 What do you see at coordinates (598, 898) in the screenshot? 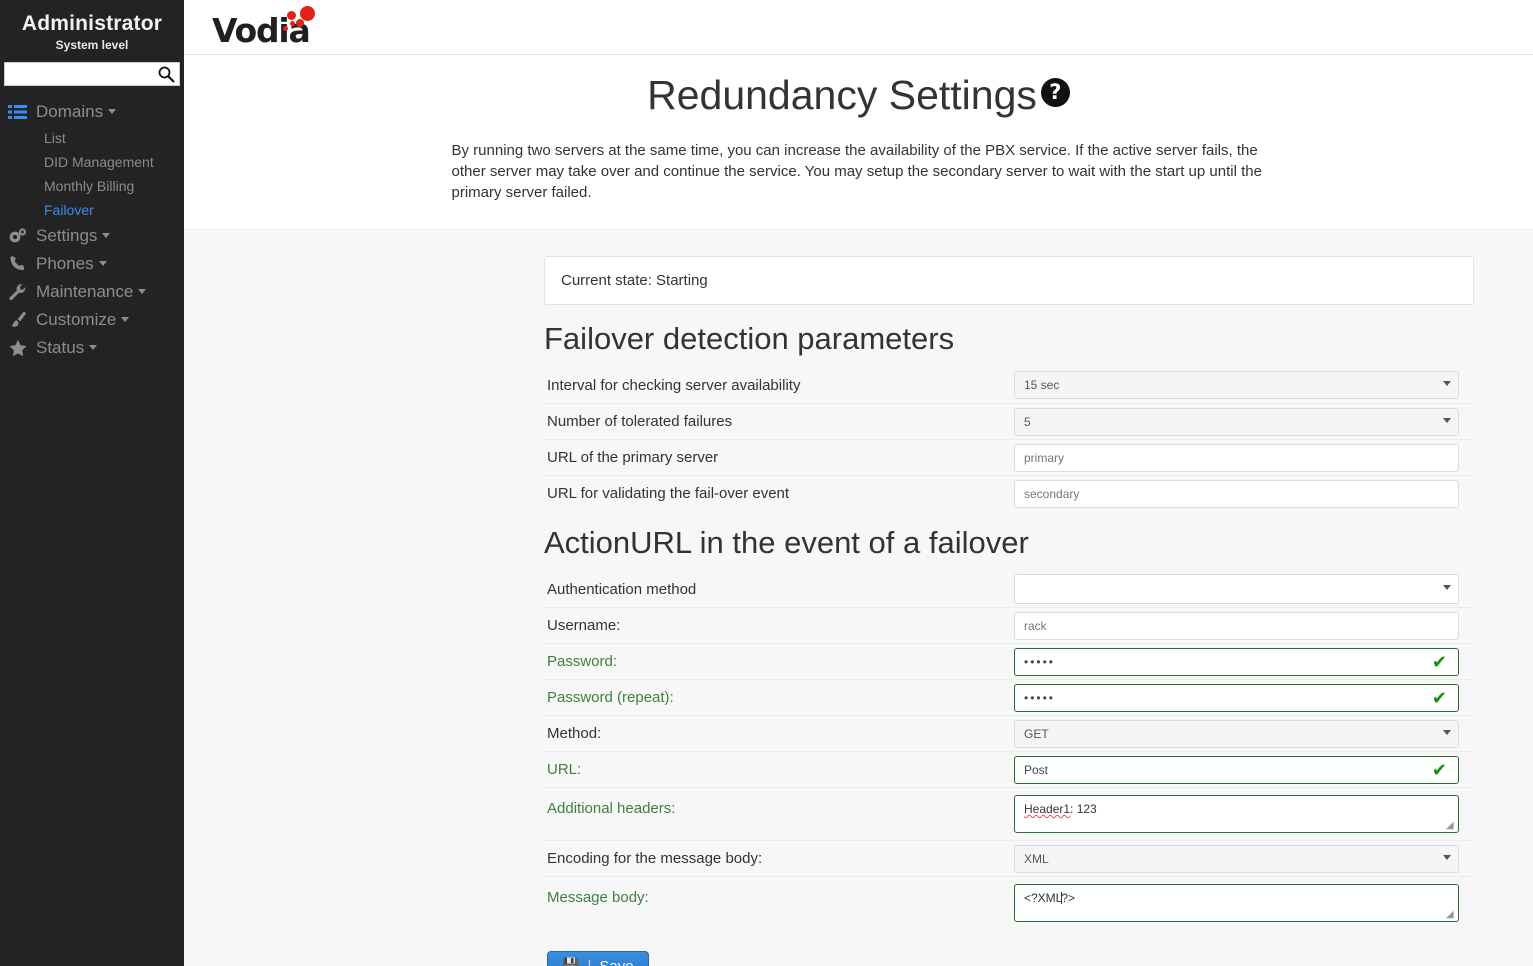
I see `label-message-body: Message body:` at bounding box center [598, 898].